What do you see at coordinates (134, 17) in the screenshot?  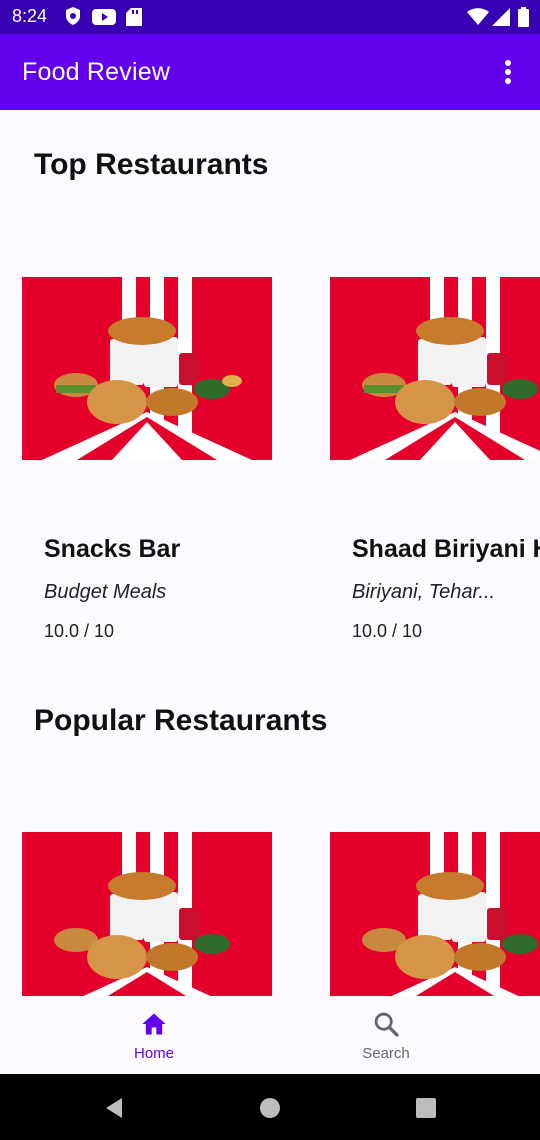 I see `sd-card-icon` at bounding box center [134, 17].